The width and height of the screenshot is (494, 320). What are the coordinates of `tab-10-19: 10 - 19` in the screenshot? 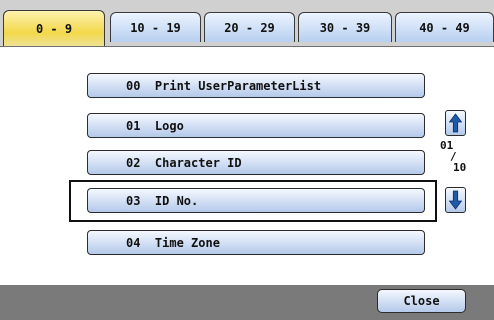 It's located at (155, 27).